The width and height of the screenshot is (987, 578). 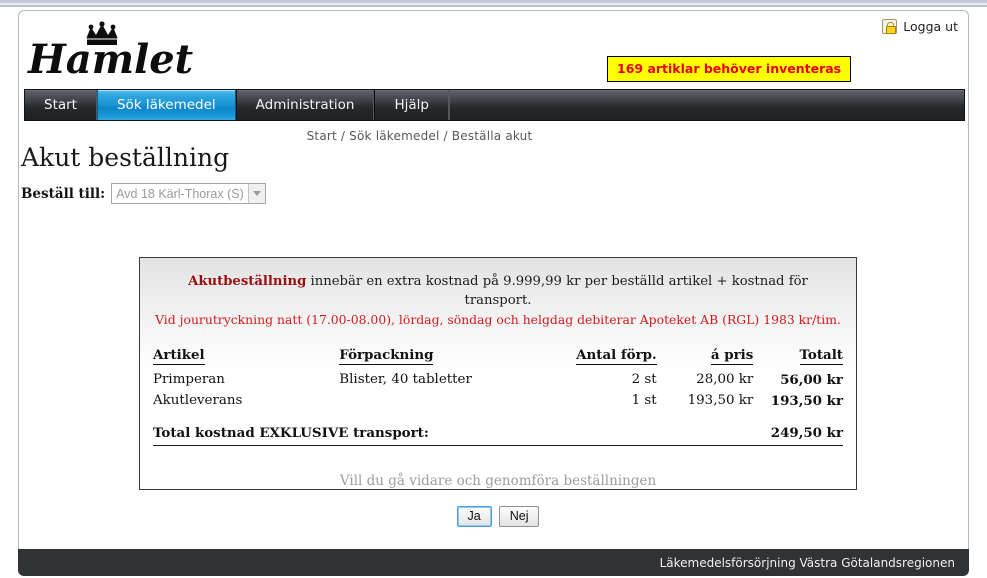 What do you see at coordinates (729, 69) in the screenshot?
I see `inventory-alert-badge: 169 artiklar behöver inventeras` at bounding box center [729, 69].